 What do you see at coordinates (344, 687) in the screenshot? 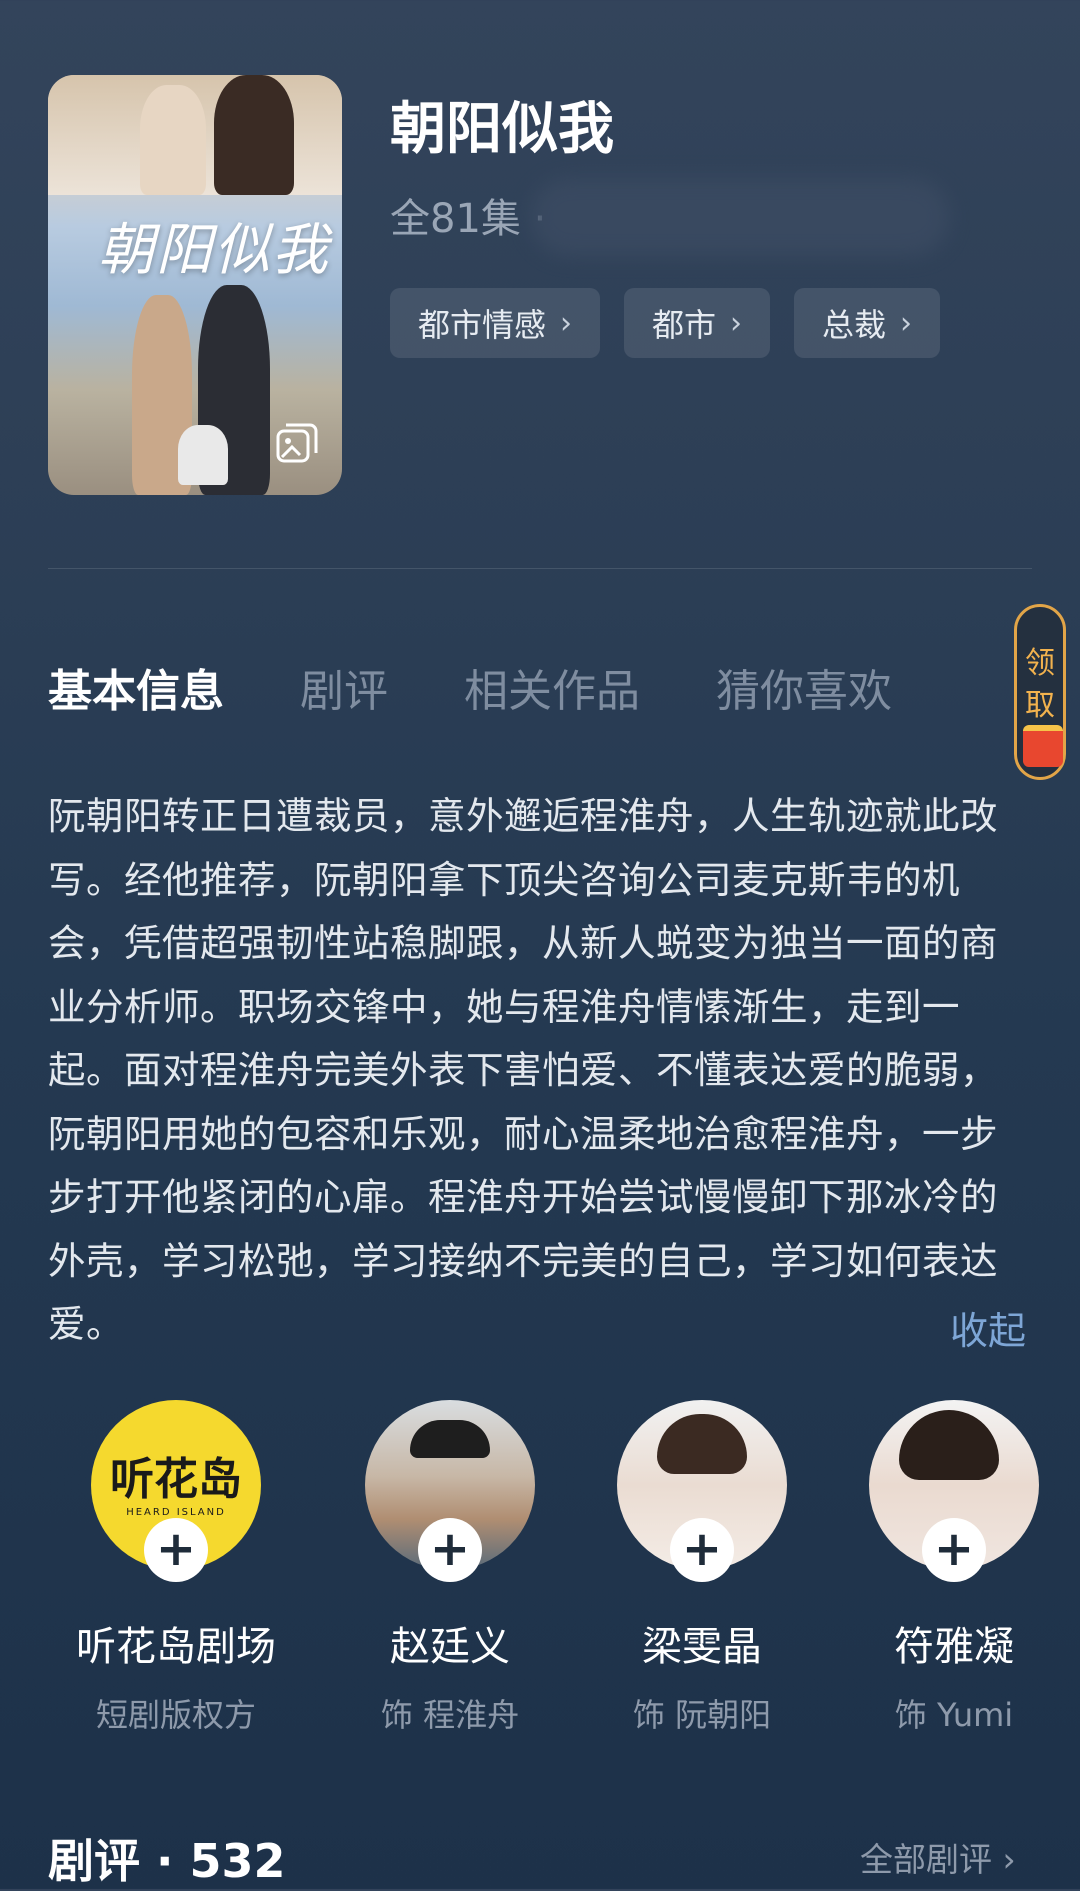
I see `tab-reviews: 剧评` at bounding box center [344, 687].